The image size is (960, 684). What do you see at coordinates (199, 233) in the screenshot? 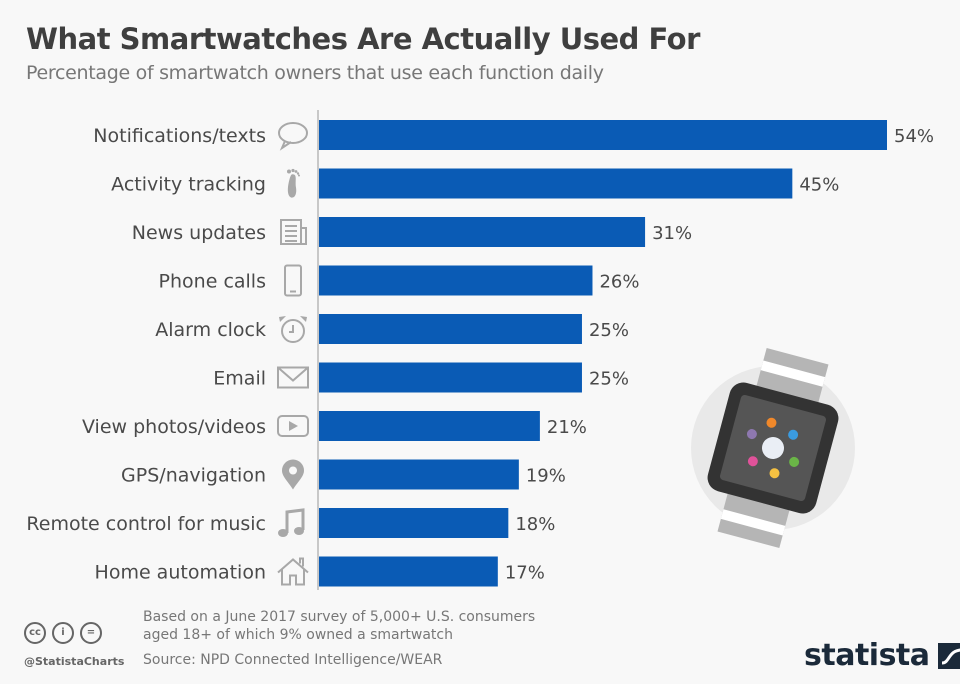
I see `category-label: News updates` at bounding box center [199, 233].